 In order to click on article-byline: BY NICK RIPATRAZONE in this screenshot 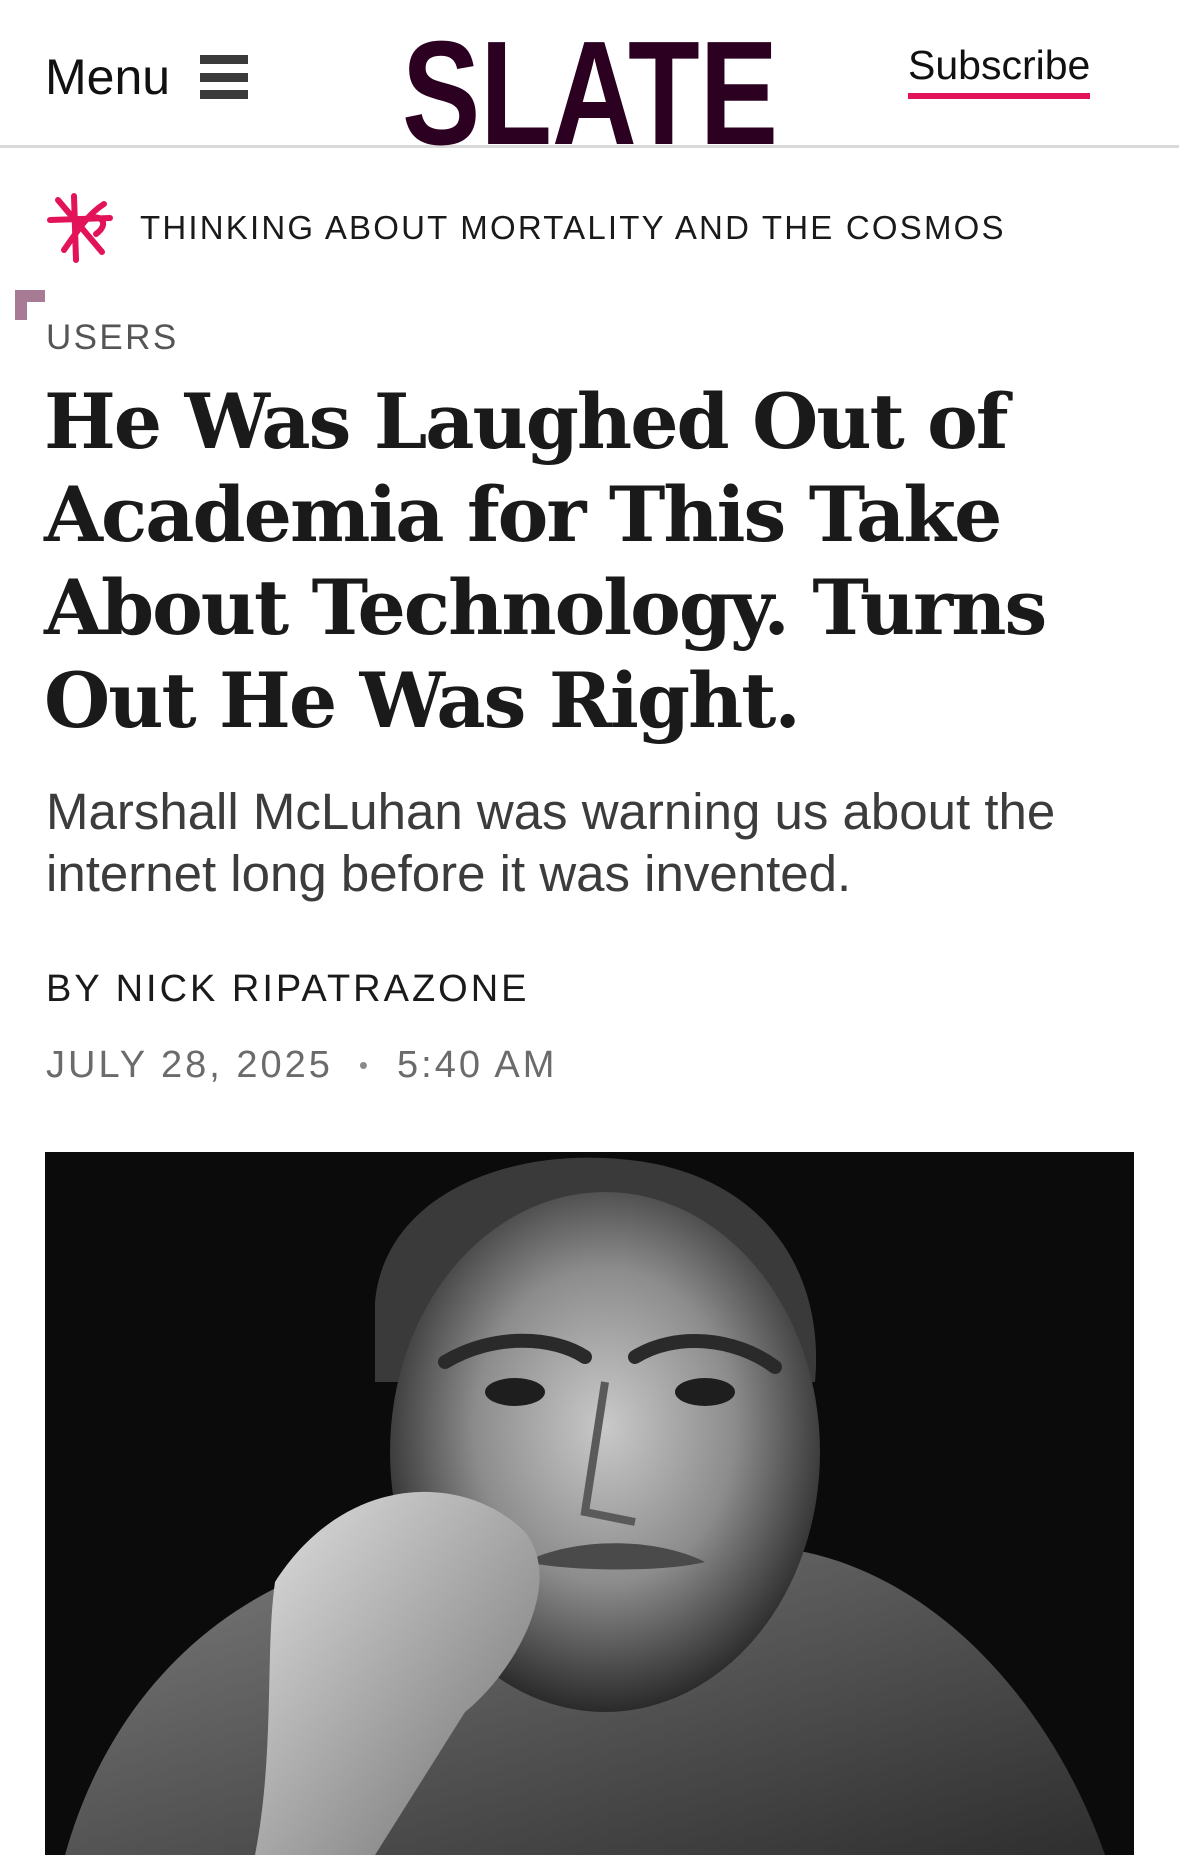, I will do `click(288, 989)`.